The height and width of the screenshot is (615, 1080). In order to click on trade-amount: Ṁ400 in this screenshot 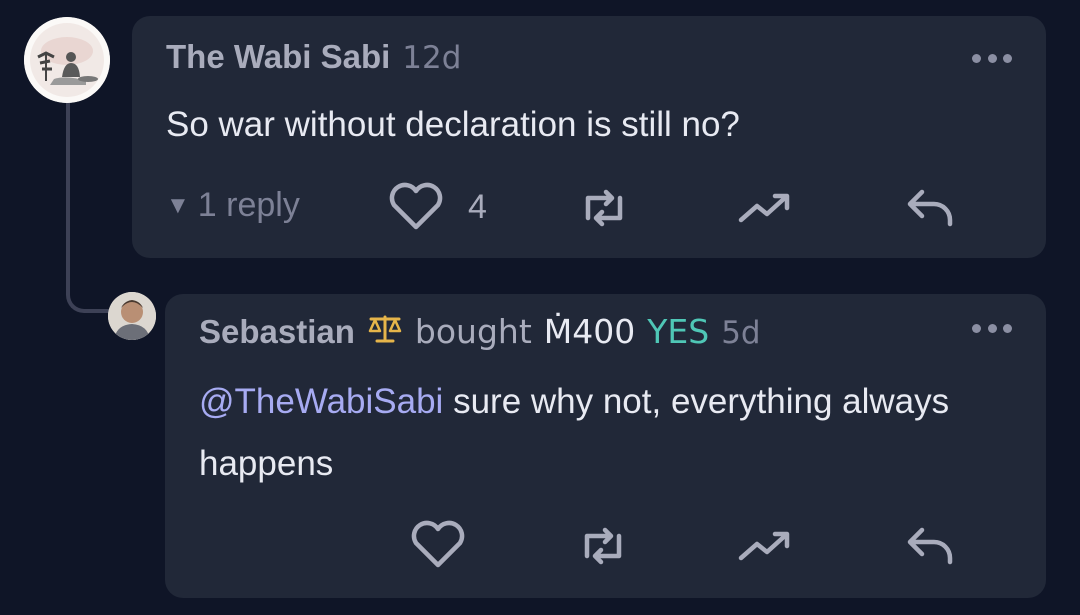, I will do `click(589, 331)`.